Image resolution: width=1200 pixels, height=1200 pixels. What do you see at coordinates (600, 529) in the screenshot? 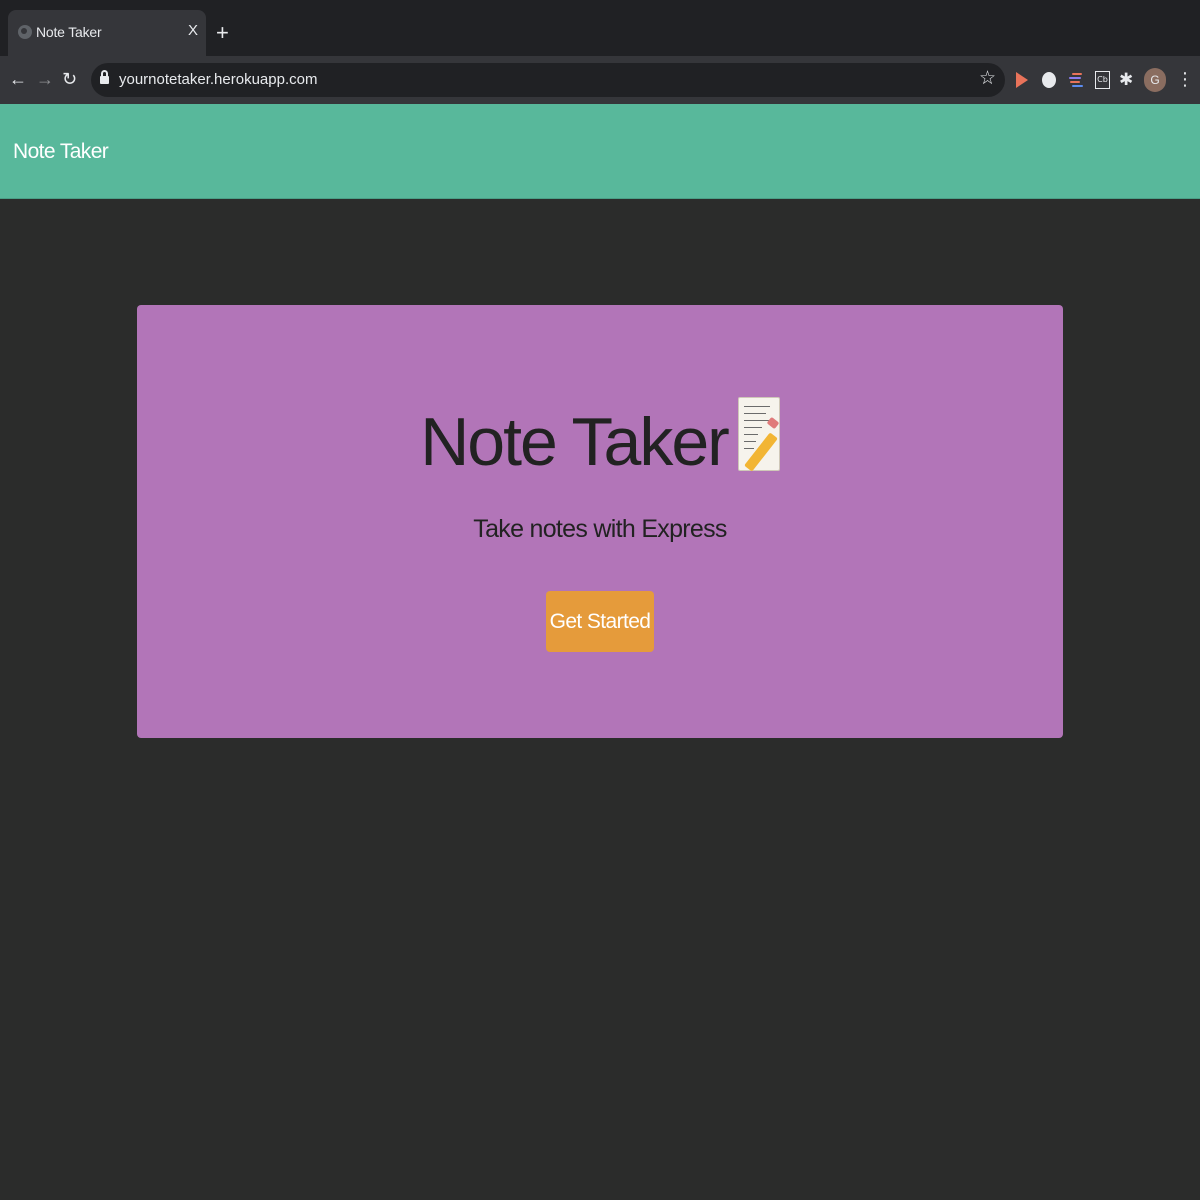
I see `hero-subtitle: Take notes with Express` at bounding box center [600, 529].